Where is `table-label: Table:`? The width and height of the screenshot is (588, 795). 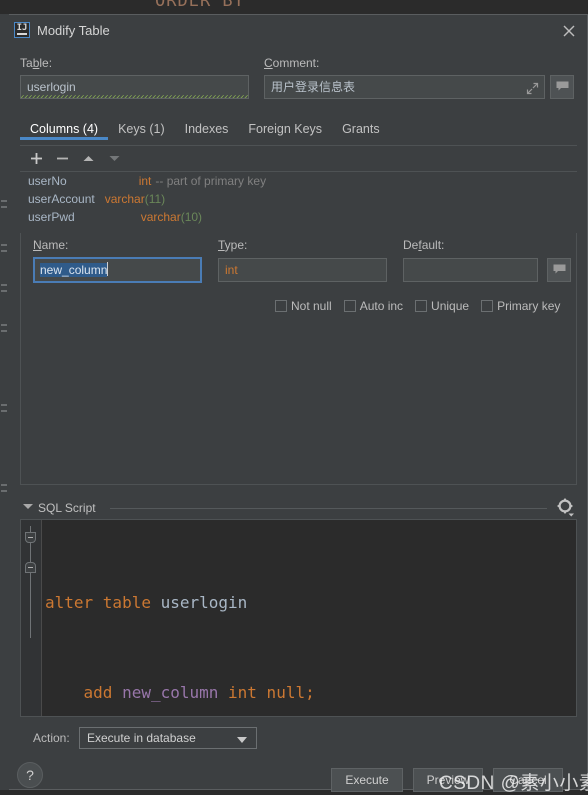 table-label: Table: is located at coordinates (36, 63).